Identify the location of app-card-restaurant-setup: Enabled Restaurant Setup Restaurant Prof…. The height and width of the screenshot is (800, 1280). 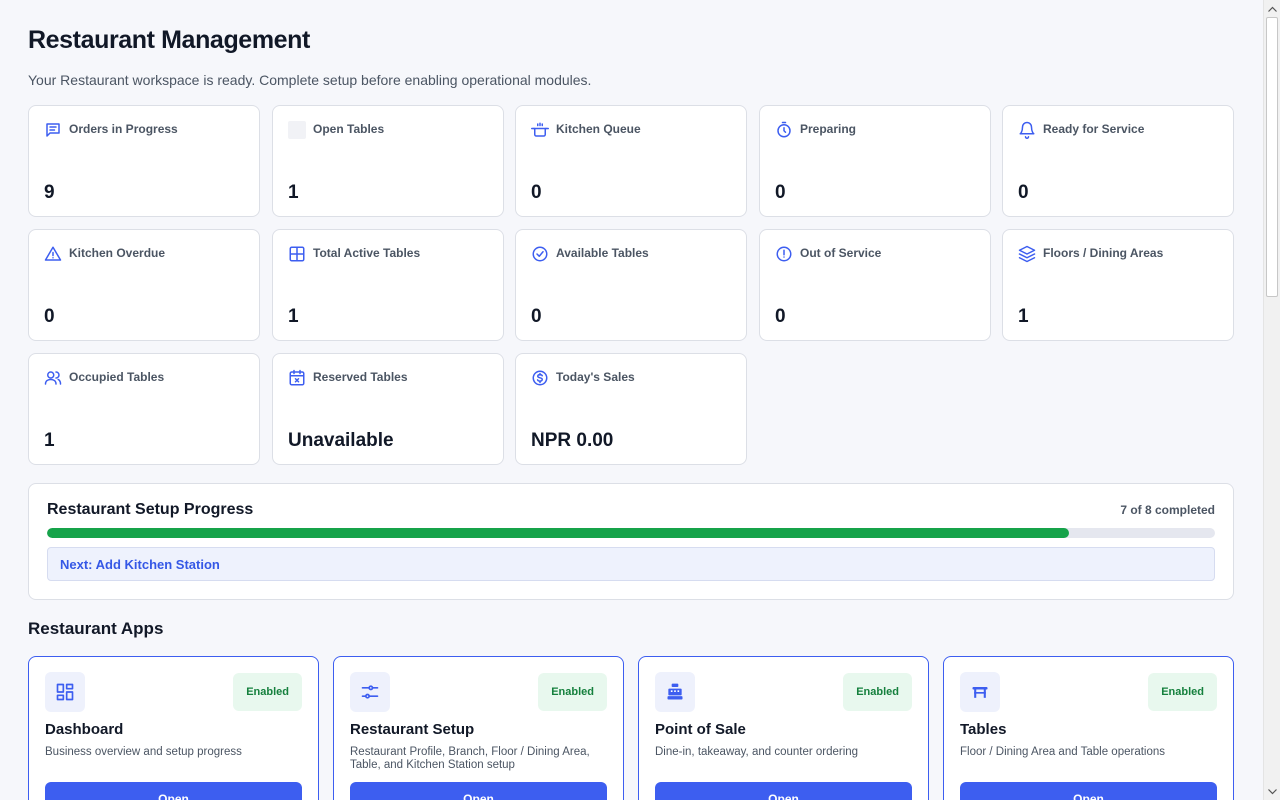
(478, 728).